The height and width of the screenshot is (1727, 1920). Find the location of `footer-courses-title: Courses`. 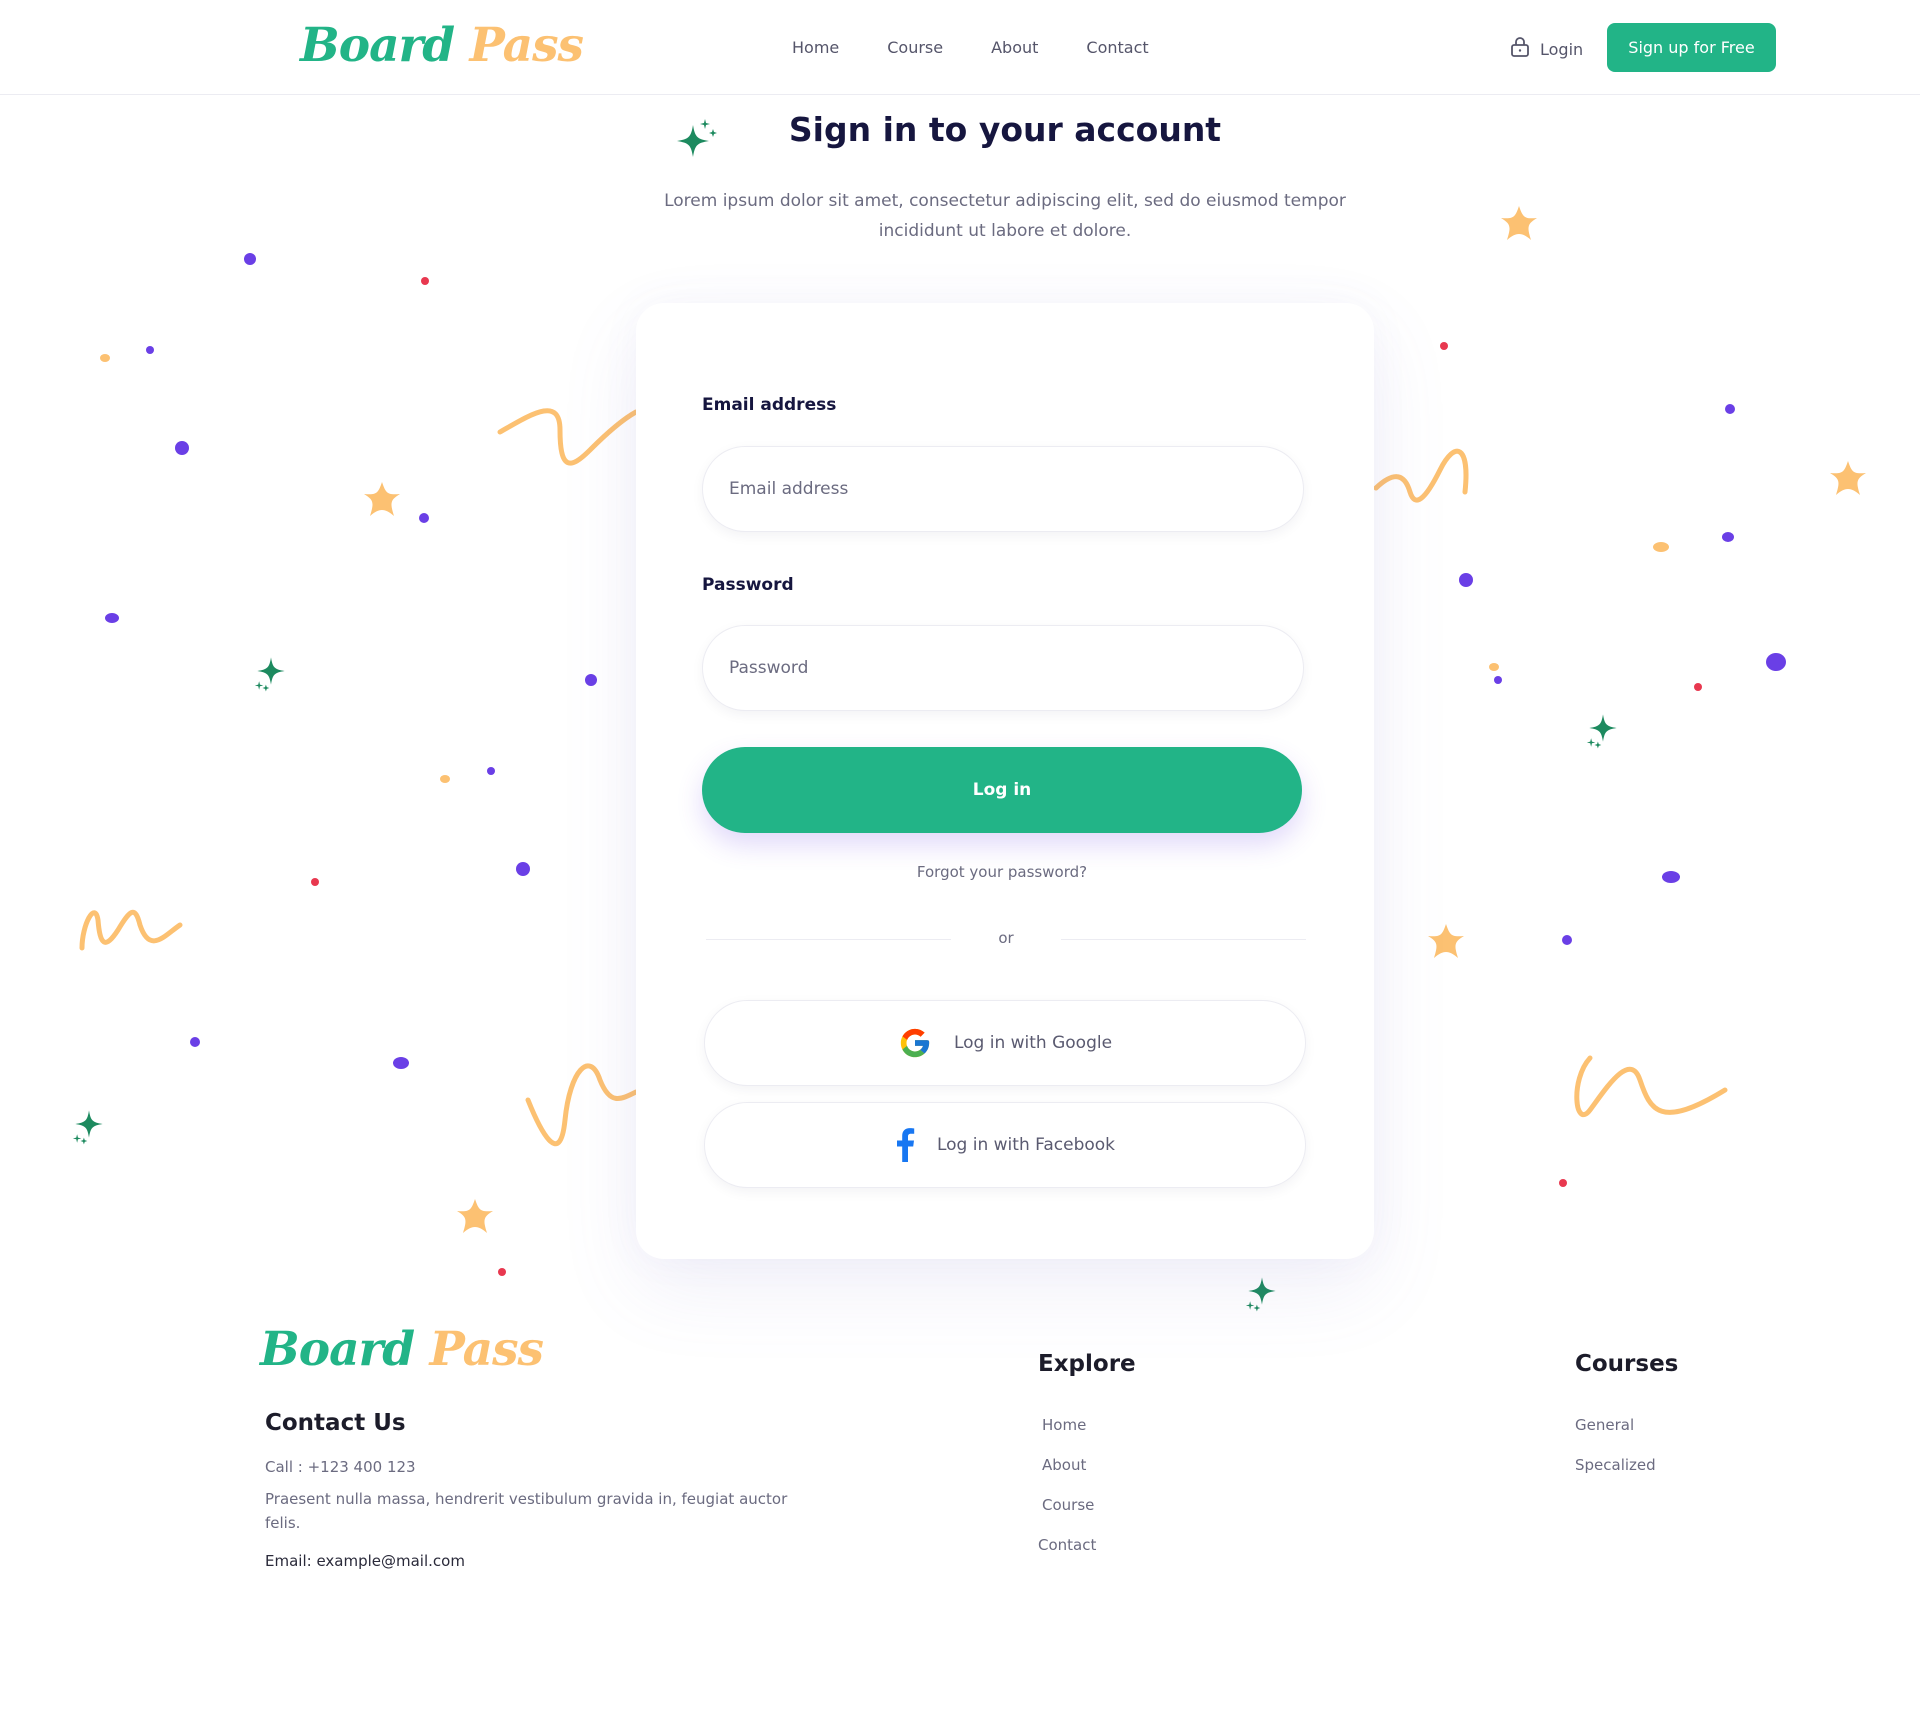

footer-courses-title: Courses is located at coordinates (1627, 1364).